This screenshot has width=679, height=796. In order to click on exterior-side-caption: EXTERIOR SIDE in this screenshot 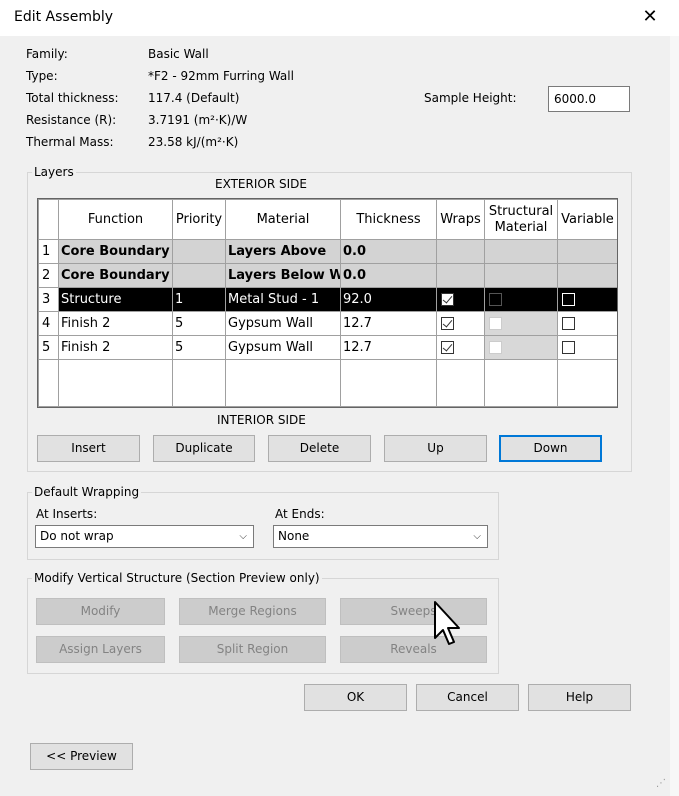, I will do `click(261, 184)`.